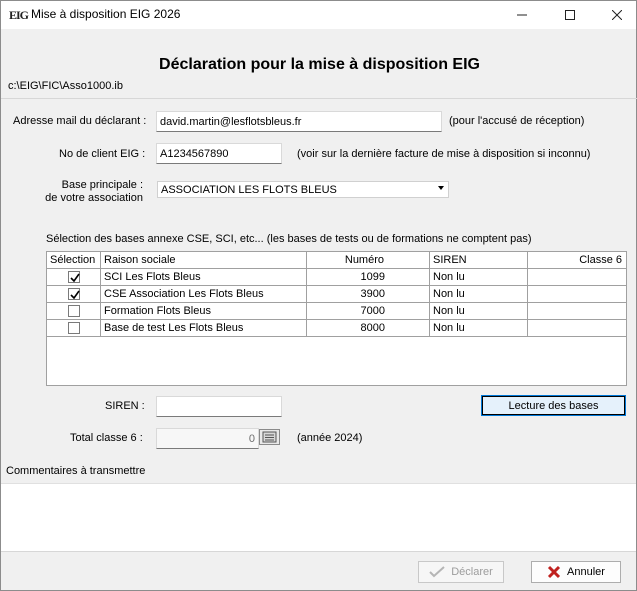 The height and width of the screenshot is (591, 637). What do you see at coordinates (553, 405) in the screenshot?
I see `lecture-bases-button: Lecture des bases` at bounding box center [553, 405].